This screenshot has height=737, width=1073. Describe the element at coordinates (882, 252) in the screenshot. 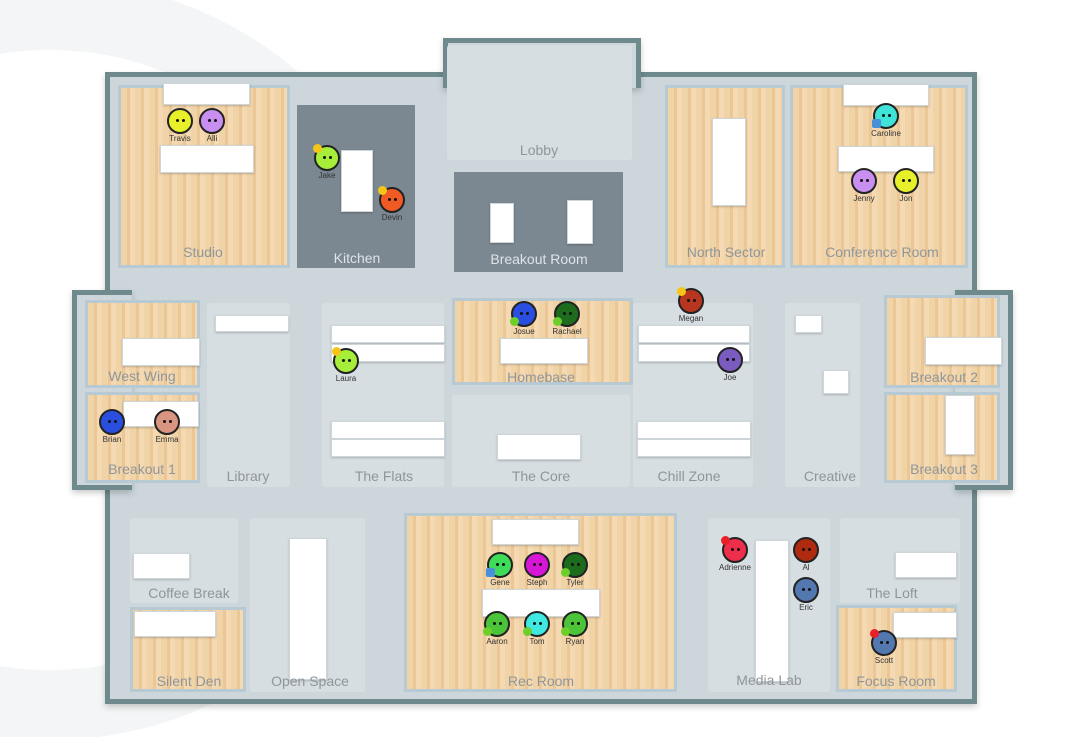

I see `room-label: Conference Room` at that location.